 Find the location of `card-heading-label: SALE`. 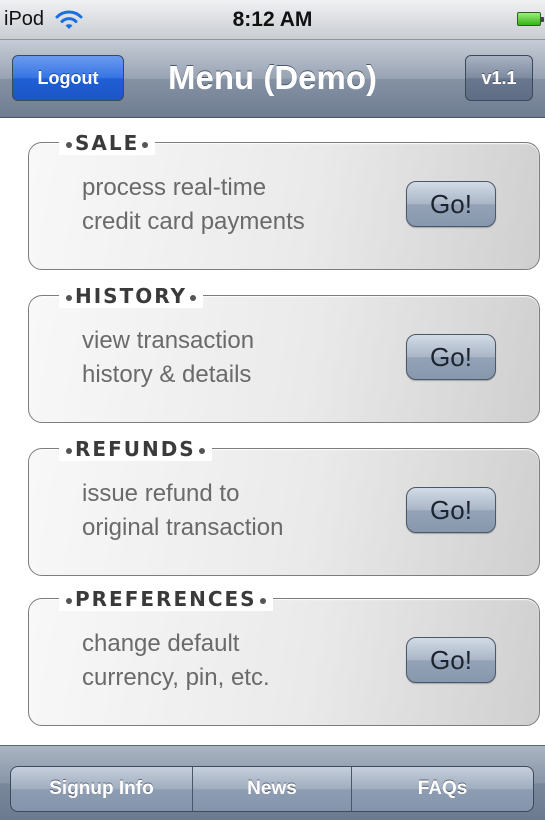

card-heading-label: SALE is located at coordinates (107, 143).